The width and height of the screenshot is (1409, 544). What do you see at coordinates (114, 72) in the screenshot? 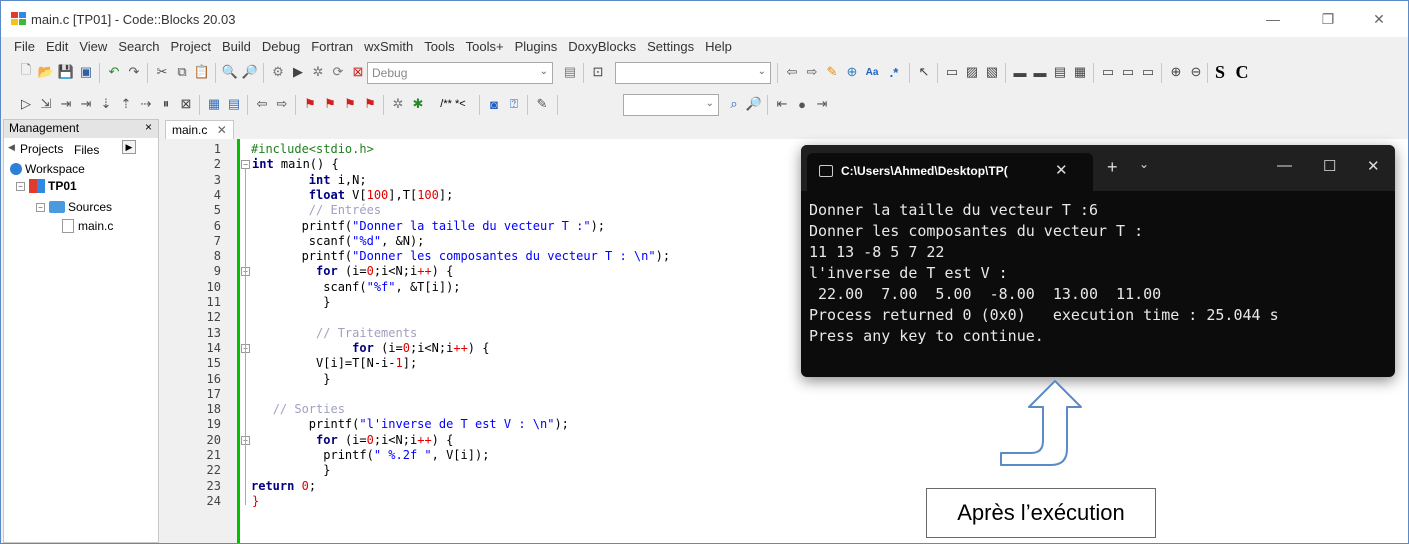
I see `undo-icon: ↶` at bounding box center [114, 72].